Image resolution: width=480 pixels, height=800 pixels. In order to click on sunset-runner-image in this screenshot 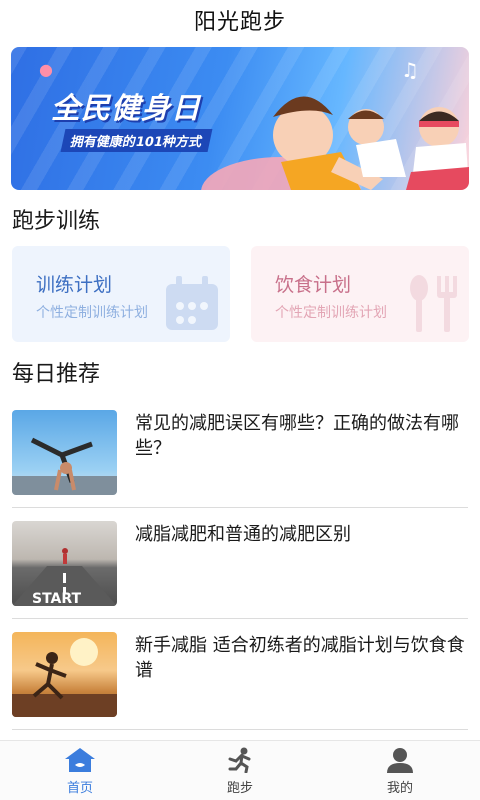, I will do `click(64, 677)`.